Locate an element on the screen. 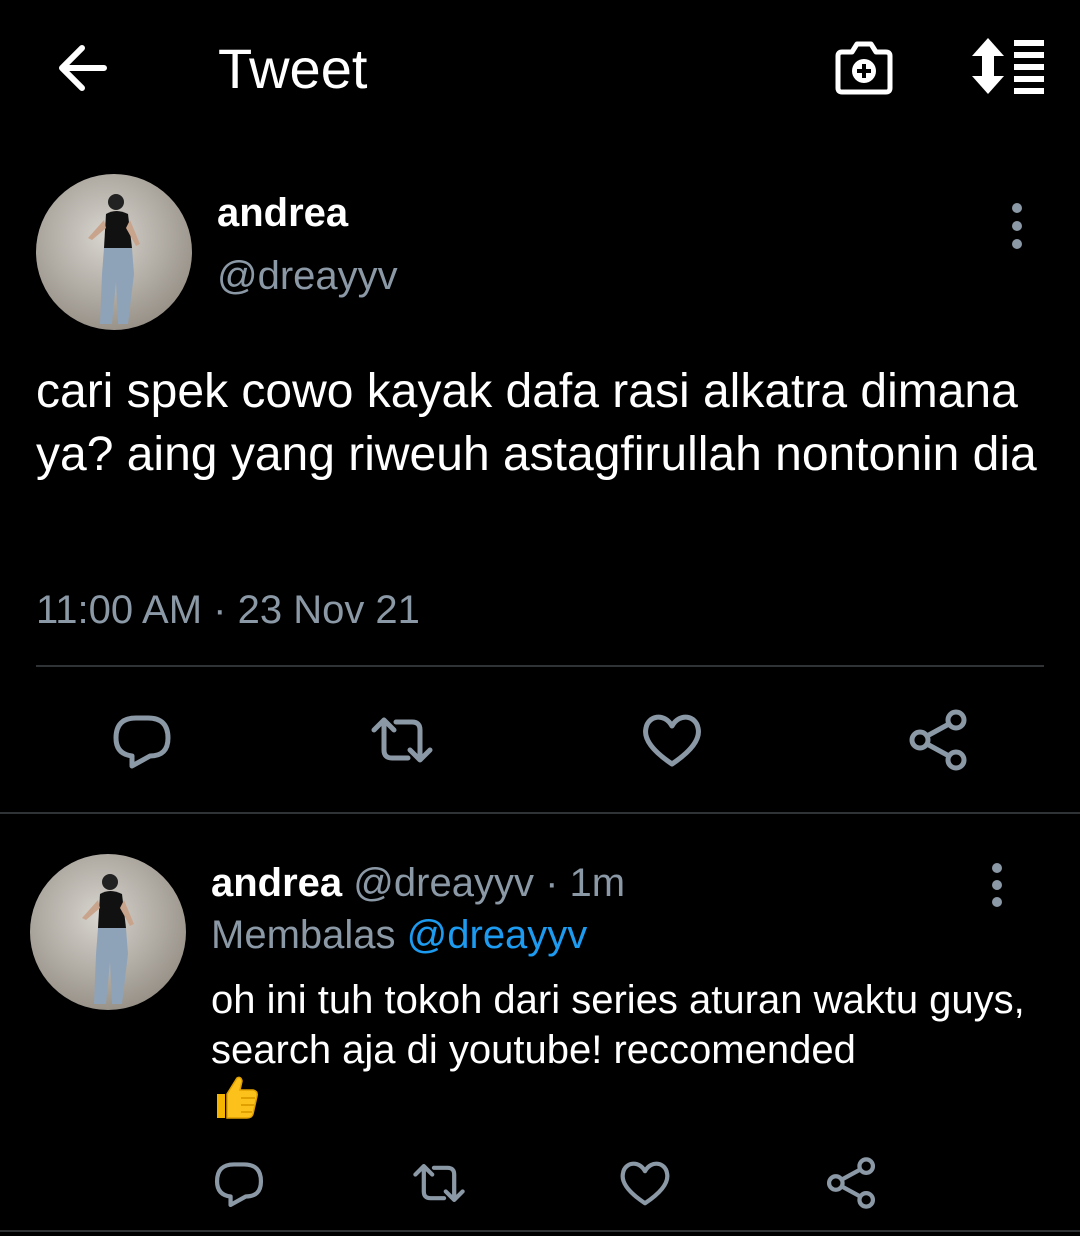 Image resolution: width=1080 pixels, height=1236 pixels. thumbs-up-icon is located at coordinates (237, 1097).